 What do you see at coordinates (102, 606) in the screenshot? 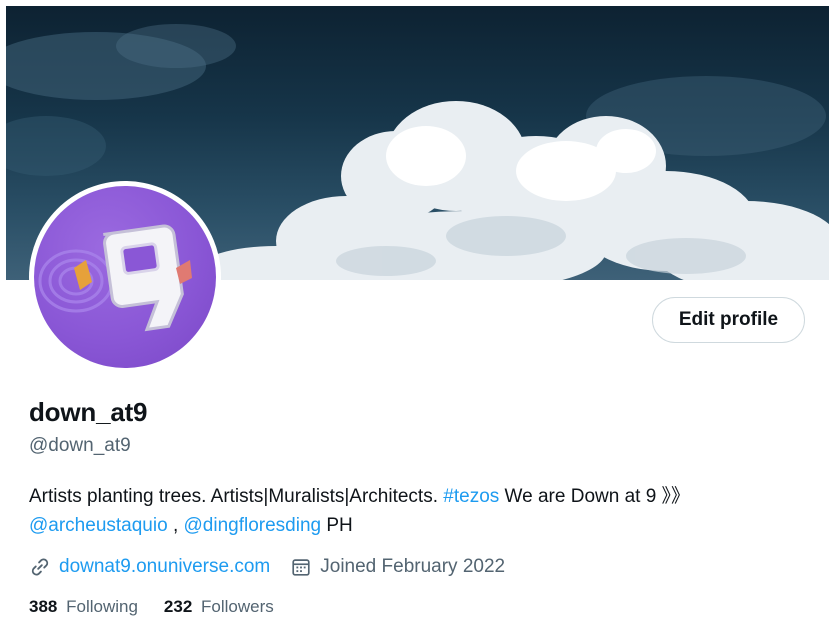
I see `following-label: Following` at bounding box center [102, 606].